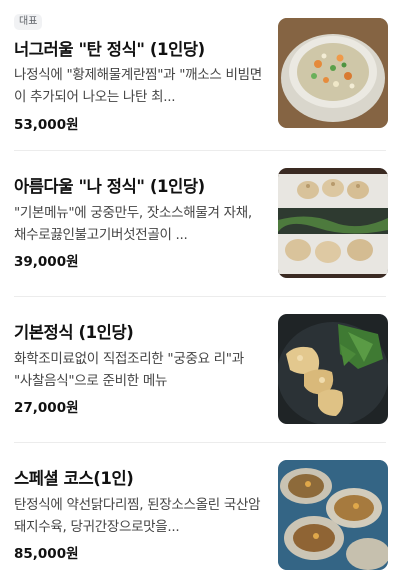 This screenshot has height=583, width=400. What do you see at coordinates (74, 332) in the screenshot?
I see `menu-item-name: 기본정식 (1인당)` at bounding box center [74, 332].